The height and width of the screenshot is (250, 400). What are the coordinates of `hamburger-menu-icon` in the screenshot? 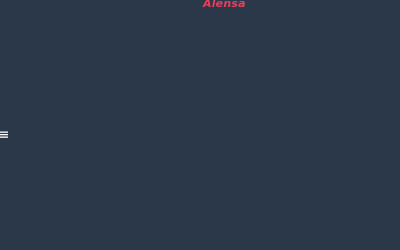 It's located at (4, 134).